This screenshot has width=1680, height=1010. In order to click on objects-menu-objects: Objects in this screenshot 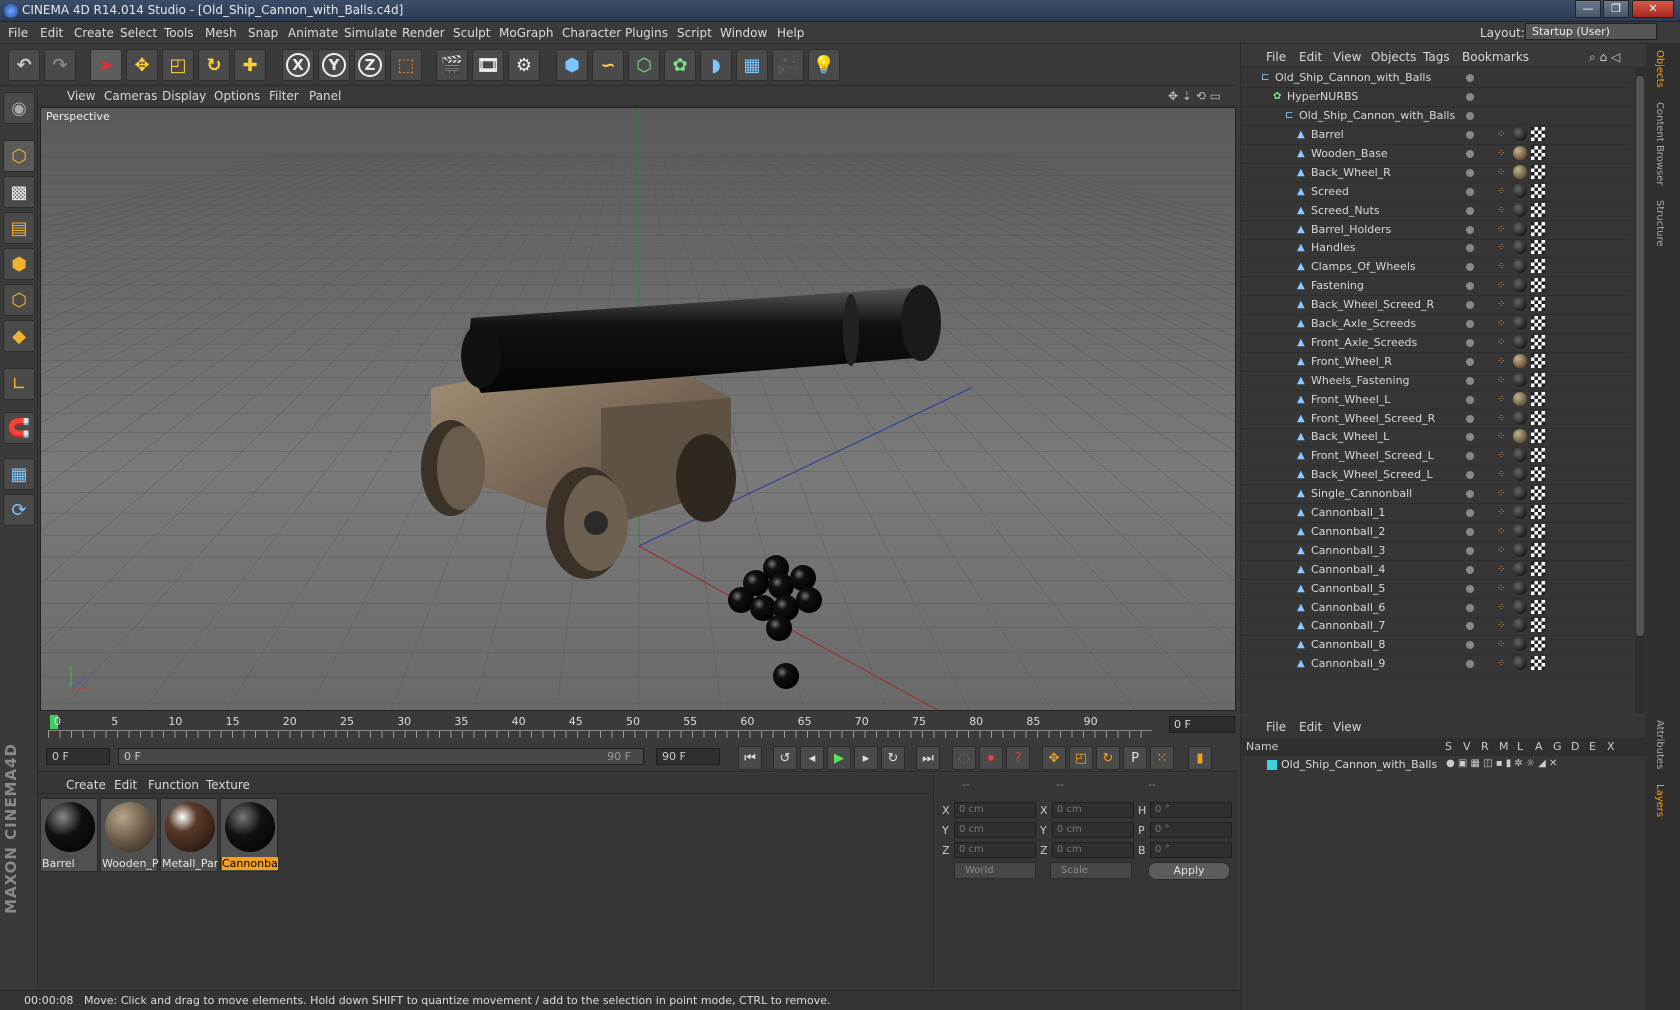, I will do `click(1393, 57)`.